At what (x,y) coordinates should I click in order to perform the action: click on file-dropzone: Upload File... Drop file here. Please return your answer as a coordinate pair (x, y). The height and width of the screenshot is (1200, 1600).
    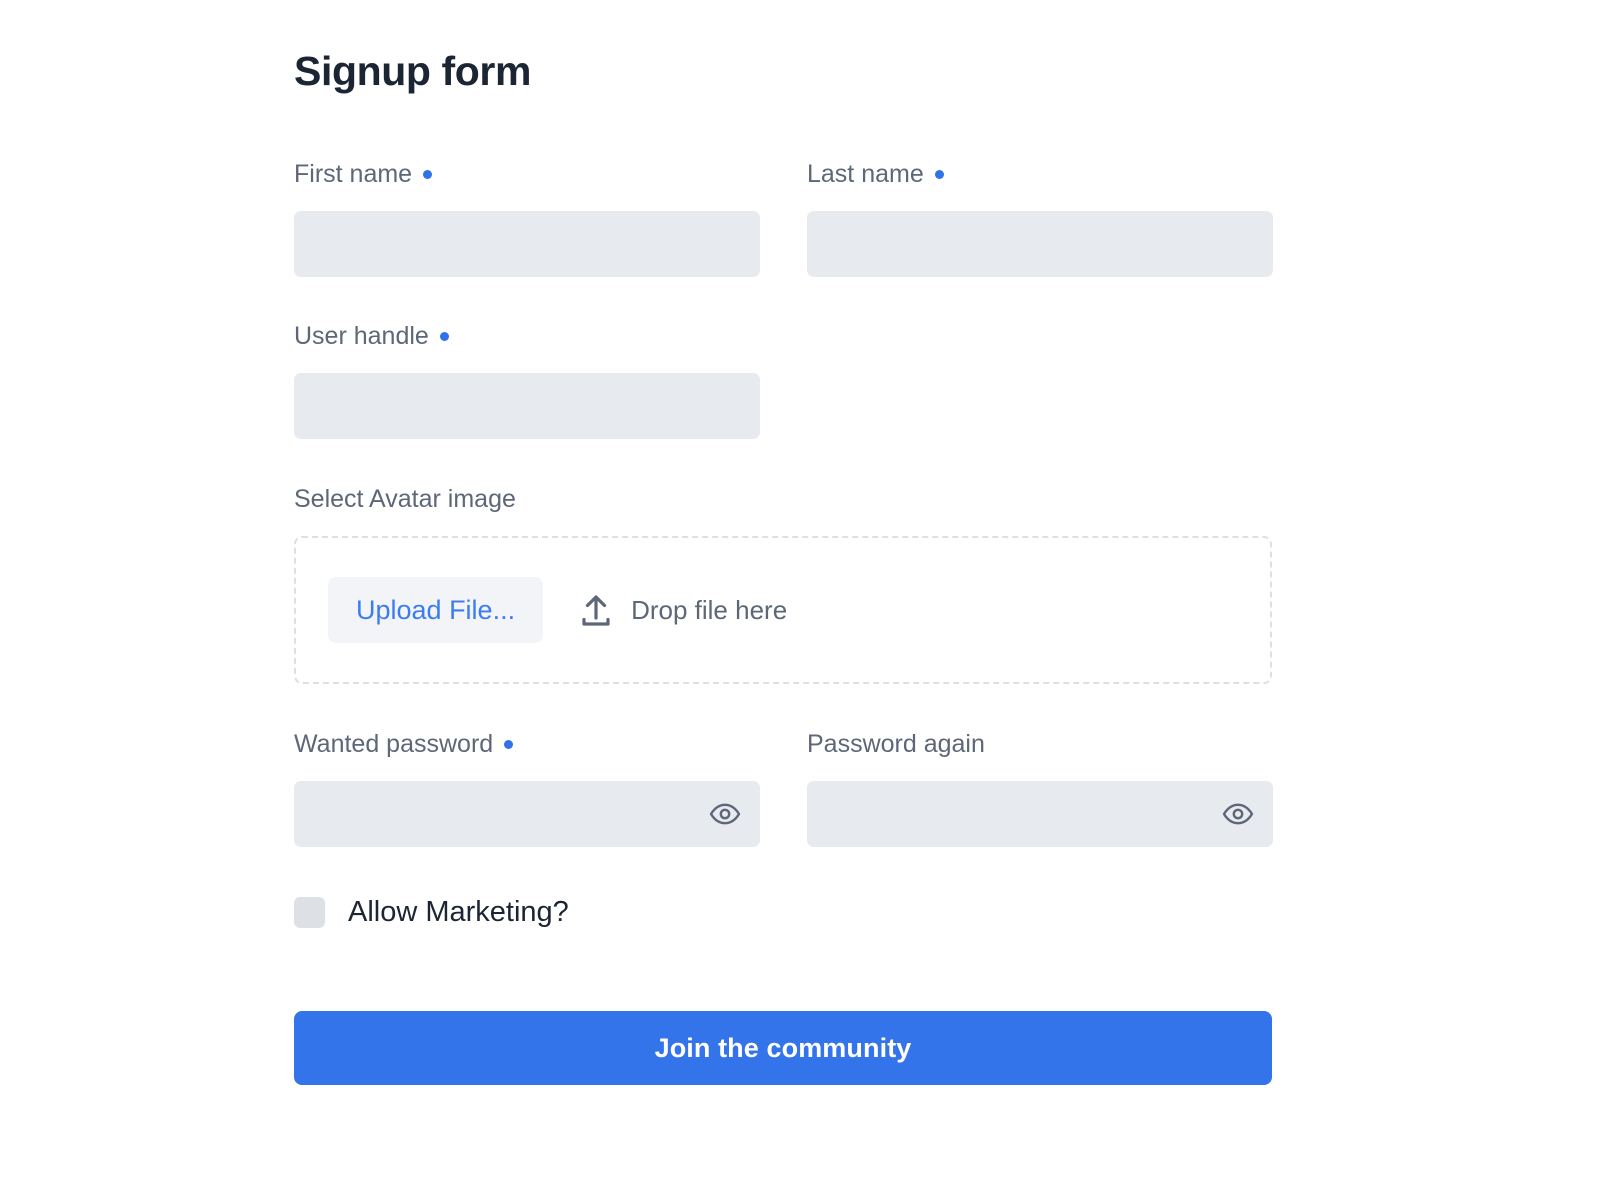
    Looking at the image, I should click on (783, 610).